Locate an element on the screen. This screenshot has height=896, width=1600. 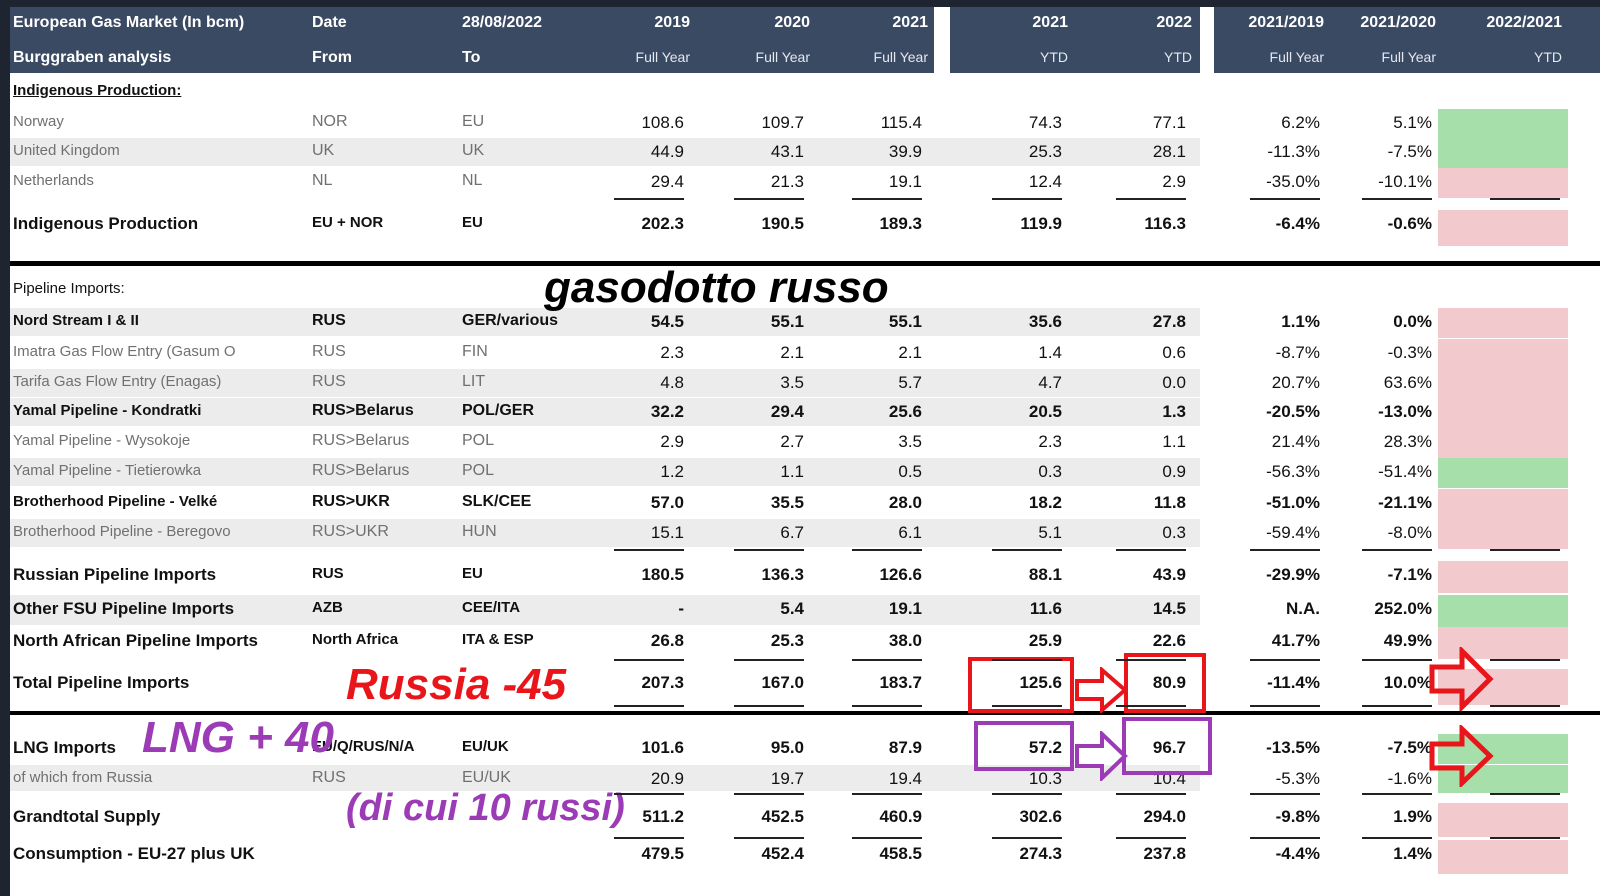
cell-ytd21: 20.5 is located at coordinates (1045, 411).